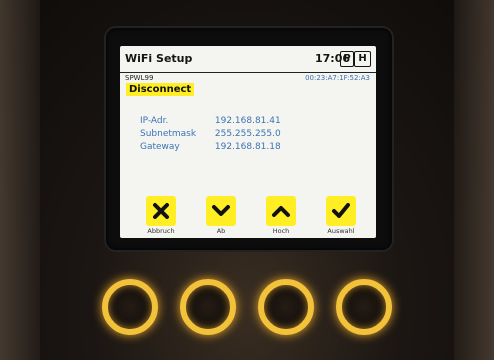 The height and width of the screenshot is (360, 494). Describe the element at coordinates (247, 134) in the screenshot. I see `info-value: 255.255.255.0` at that location.